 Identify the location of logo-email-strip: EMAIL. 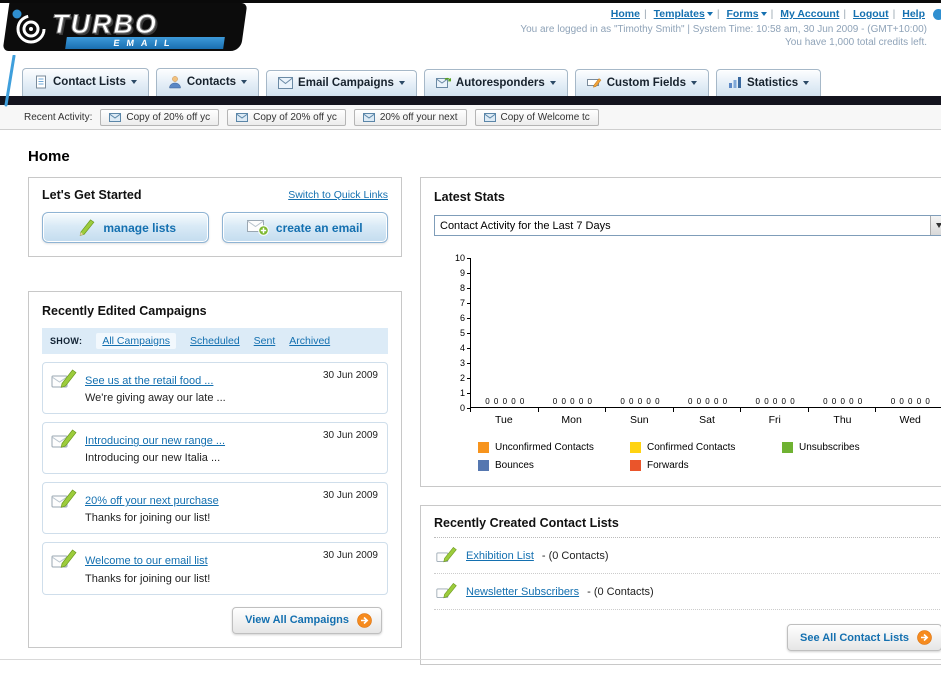
(145, 43).